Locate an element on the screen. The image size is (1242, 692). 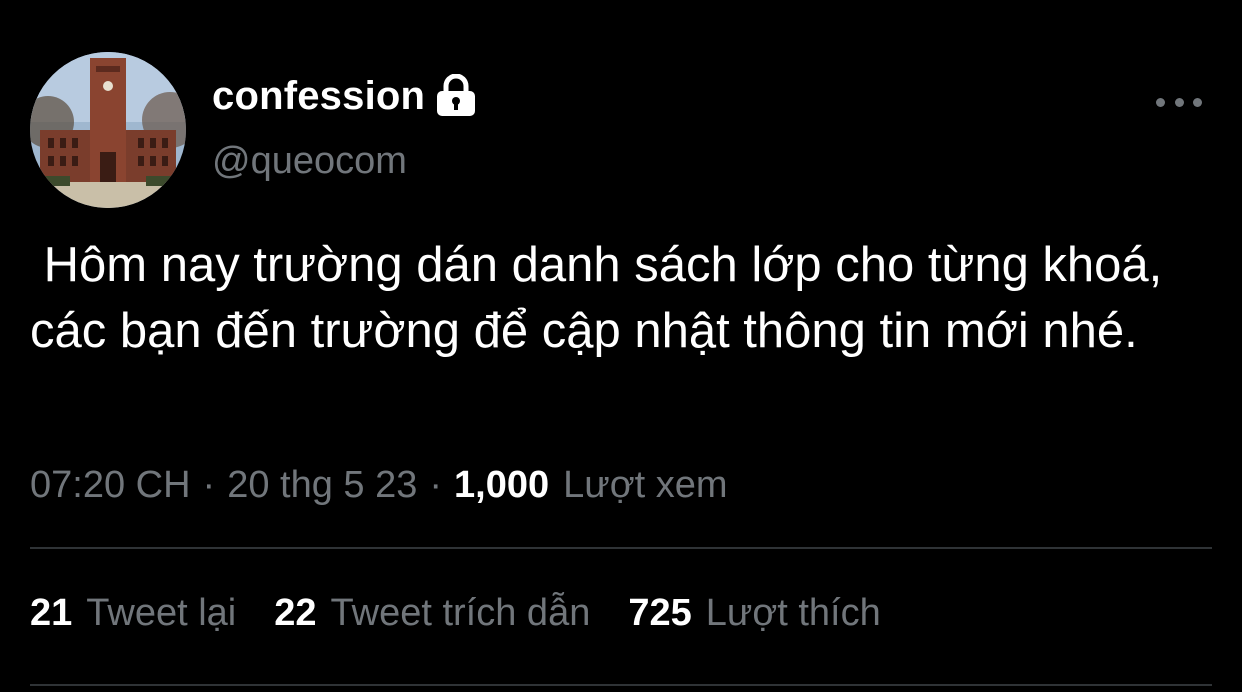
quotes-label: Tweet trích dẫn is located at coordinates (460, 613).